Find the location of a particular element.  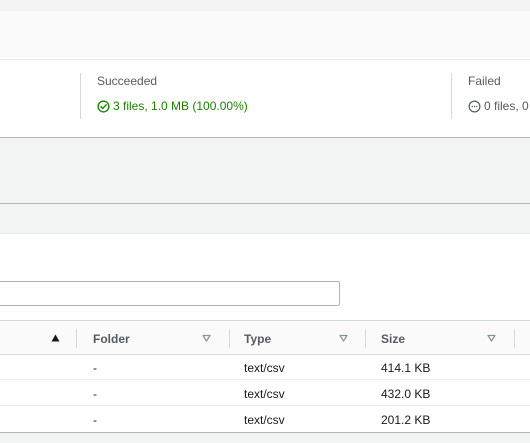

table-row: - text/csv 201.2 KB is located at coordinates (265, 419).